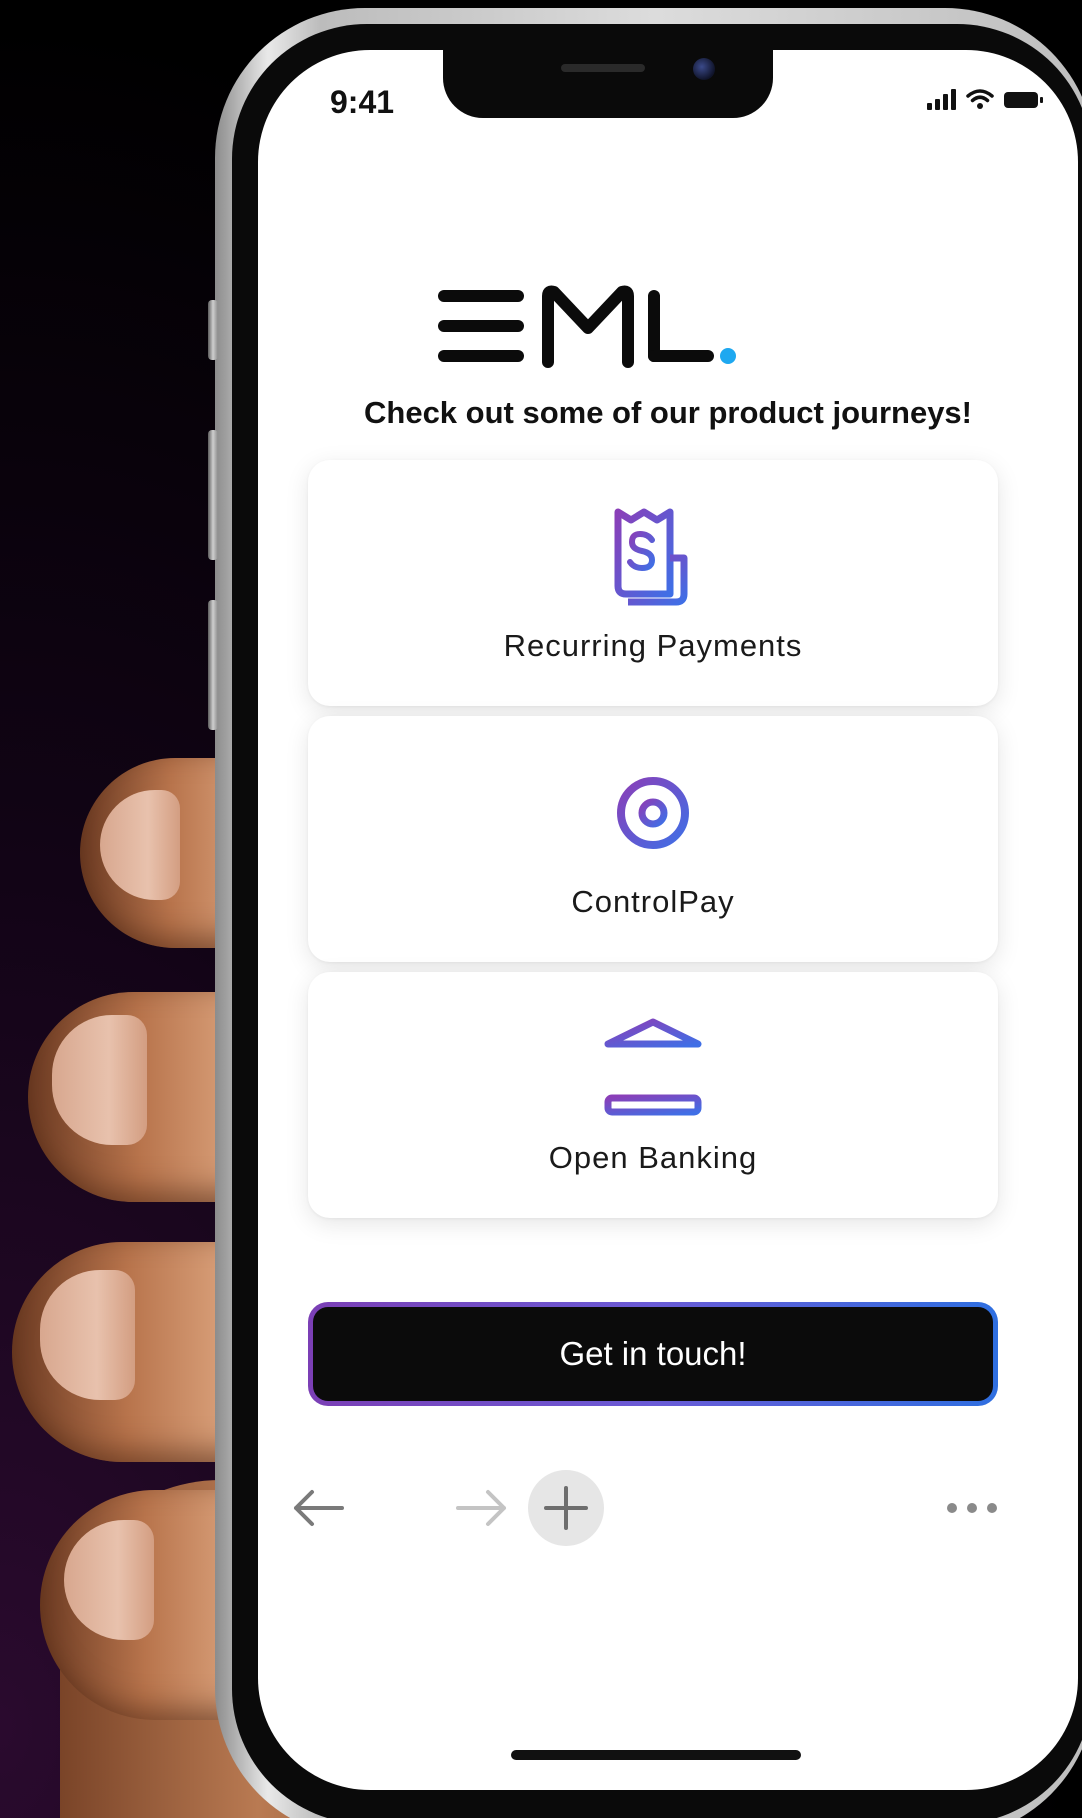 This screenshot has width=1082, height=1818. I want to click on speaker-grille, so click(603, 68).